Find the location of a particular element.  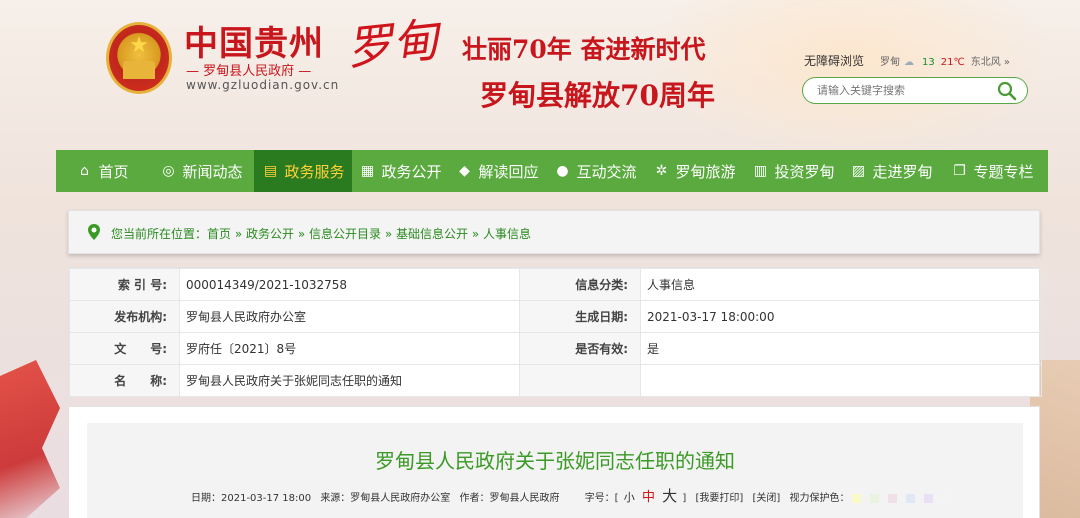

weather-city: 罗甸 is located at coordinates (890, 62).